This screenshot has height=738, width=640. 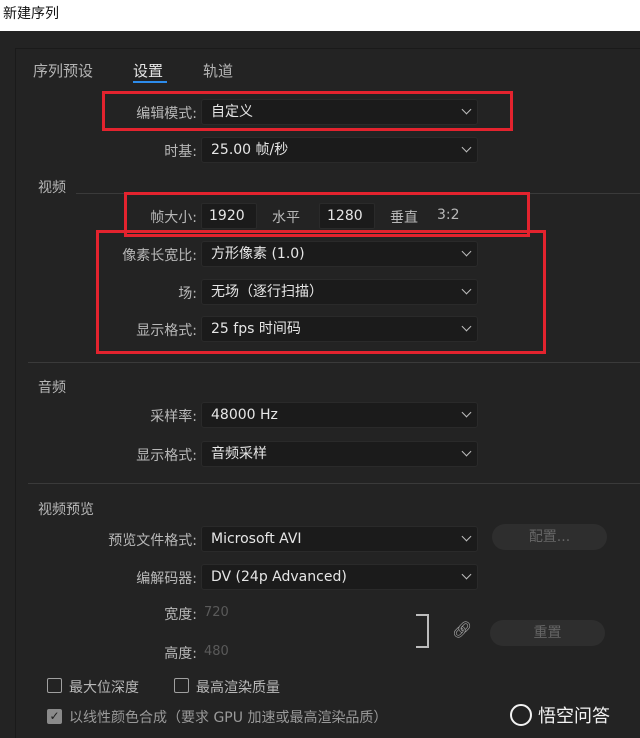 I want to click on codec-select: DV (24p Advanced), so click(x=339, y=577).